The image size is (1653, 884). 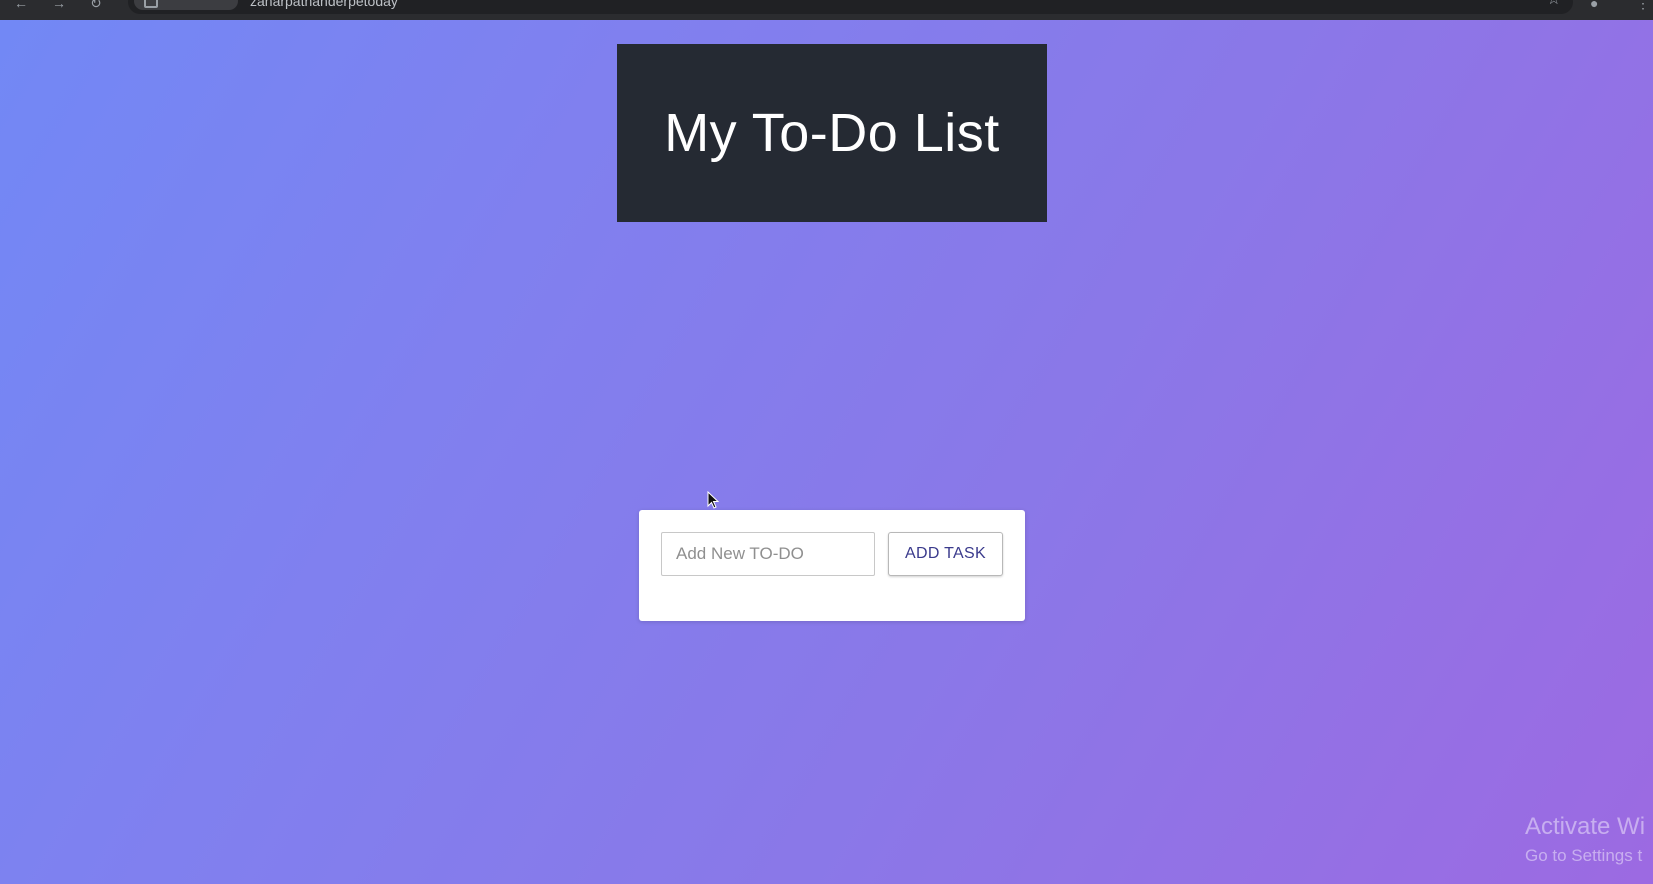 What do you see at coordinates (768, 554) in the screenshot?
I see `todo-input` at bounding box center [768, 554].